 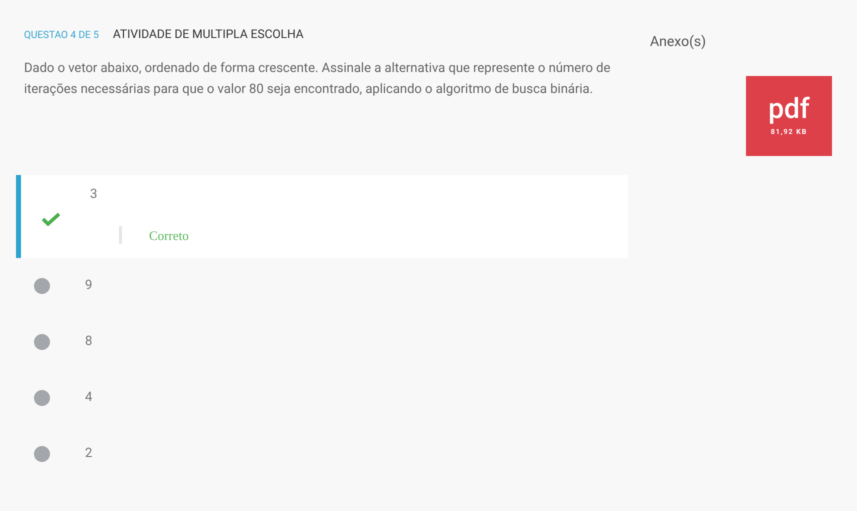 What do you see at coordinates (51, 219) in the screenshot?
I see `check-icon` at bounding box center [51, 219].